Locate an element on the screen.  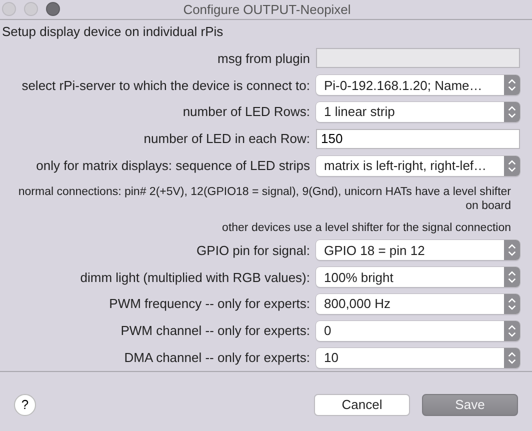
field-label: dimm light (multiplied with RGB values): is located at coordinates (194, 277).